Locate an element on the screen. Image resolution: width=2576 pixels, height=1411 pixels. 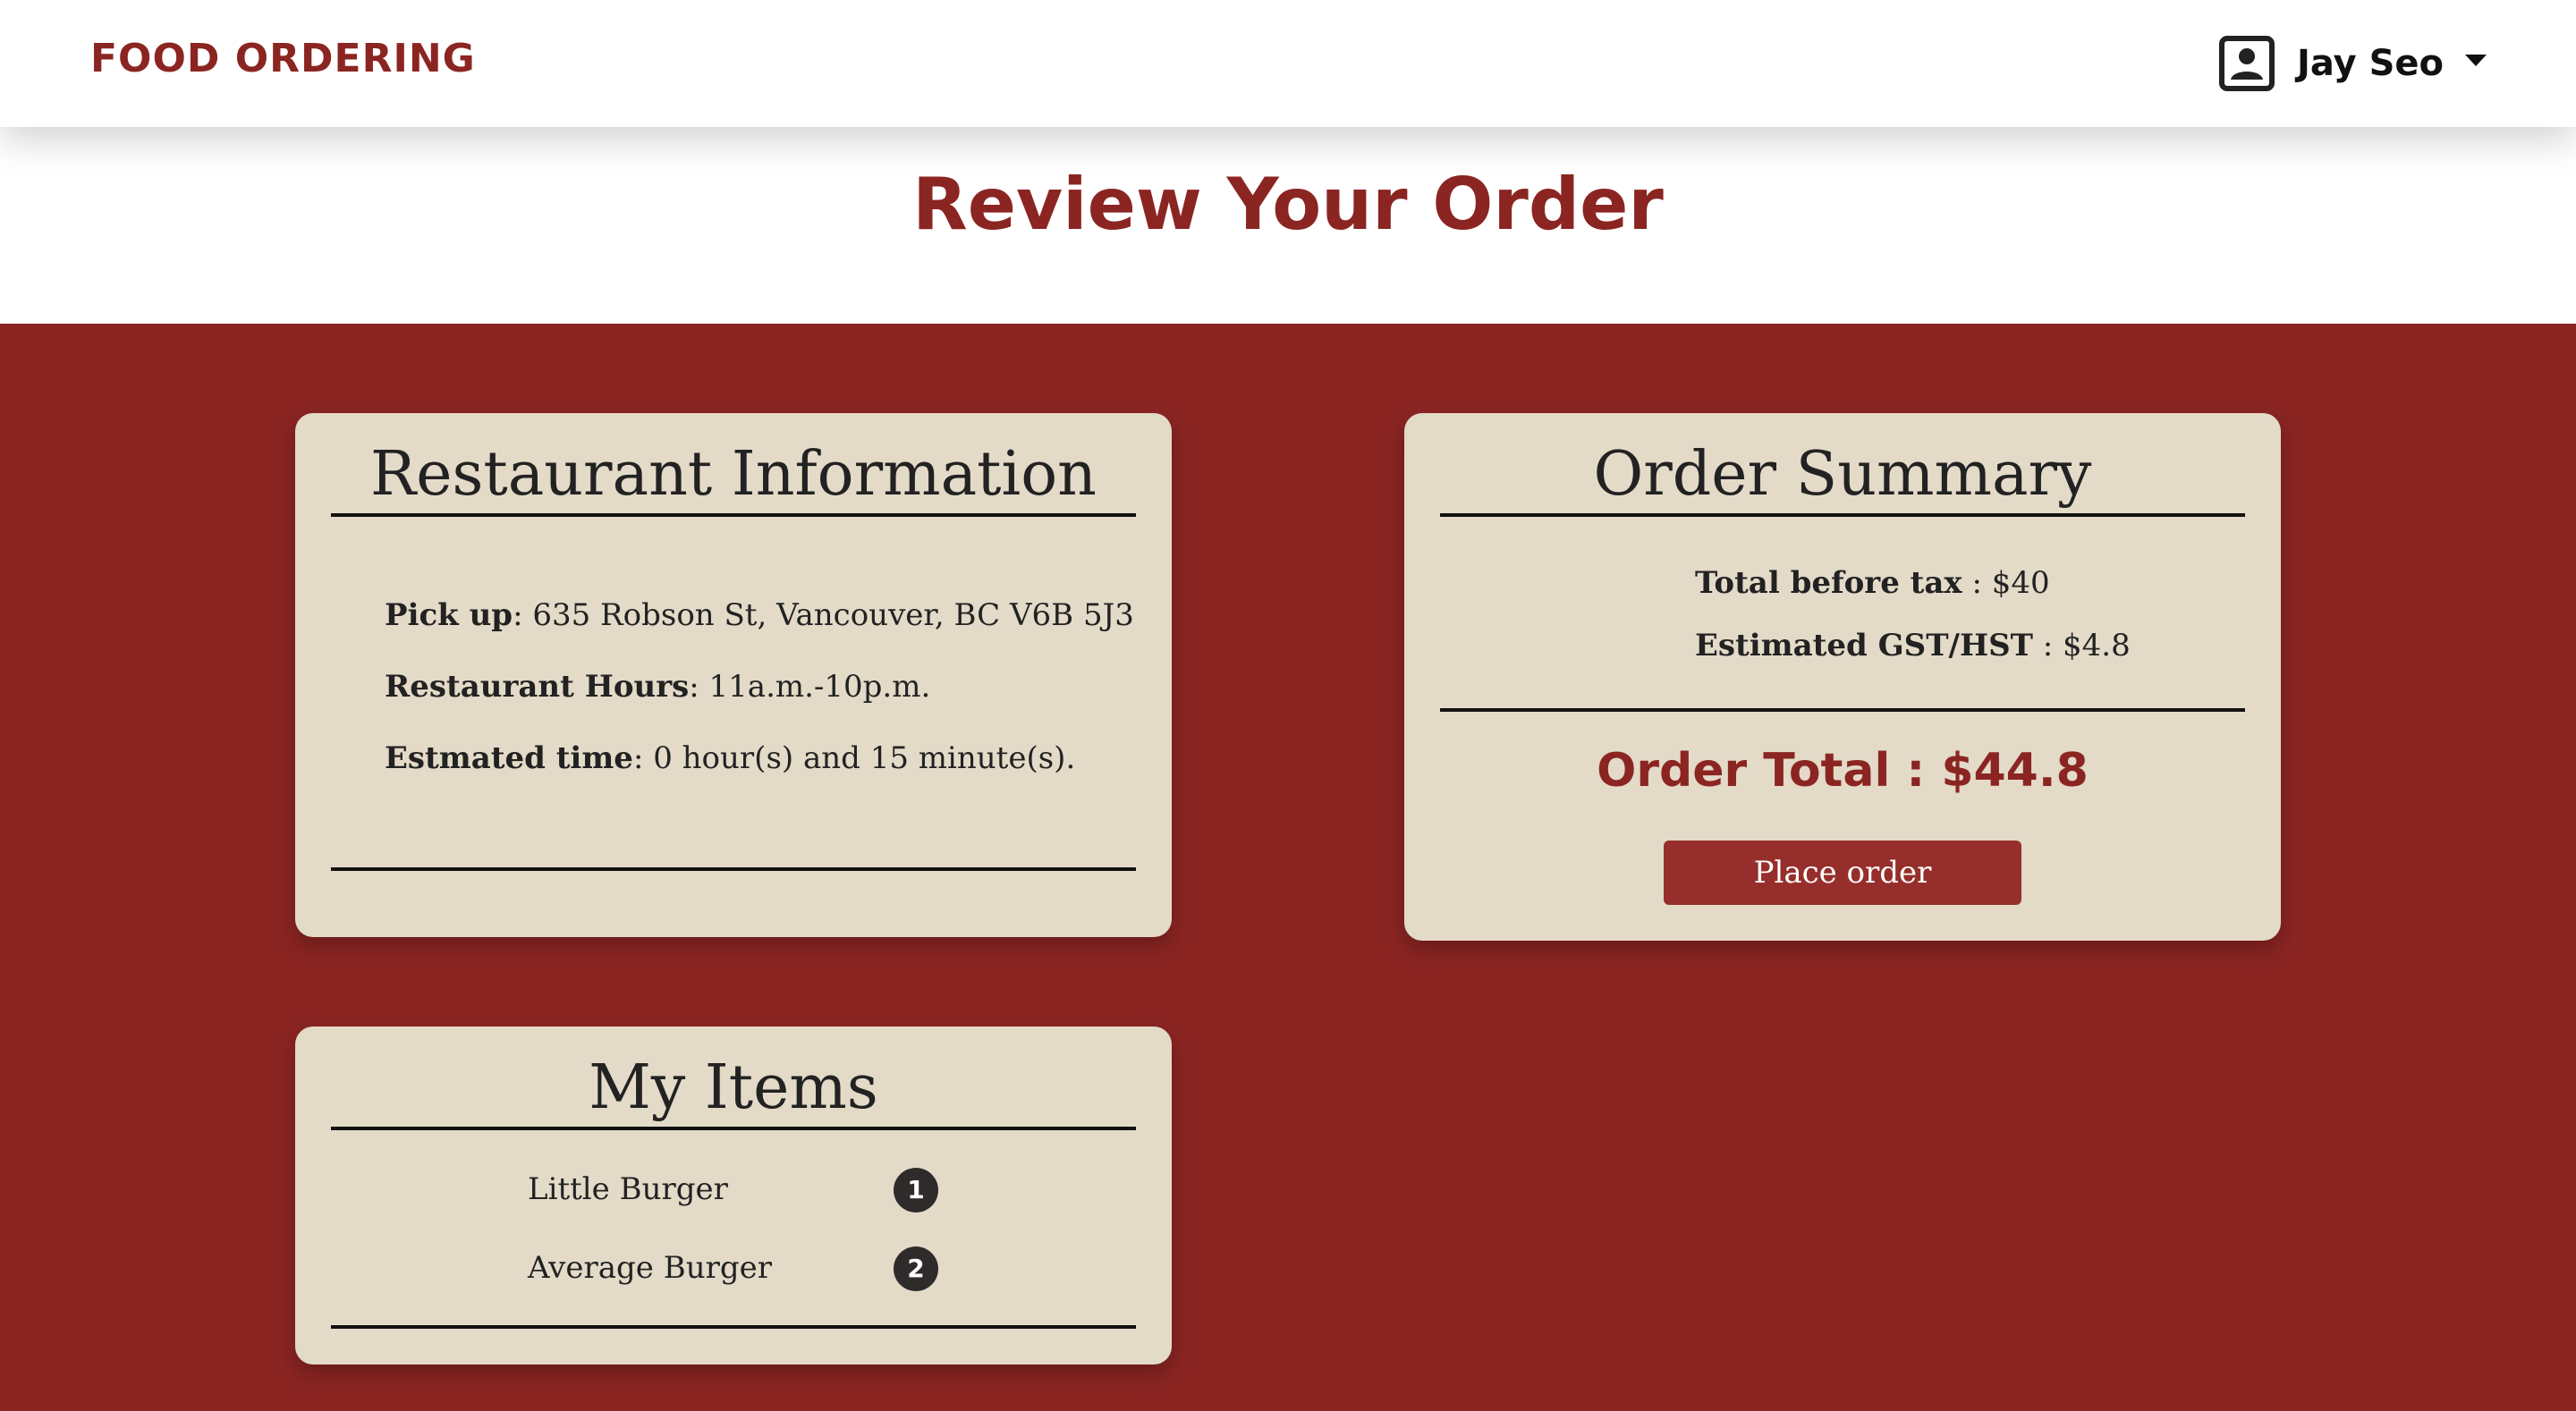
pickup-value: : 635 Robson St, Vancouver, BC V6B 5J3 is located at coordinates (823, 615).